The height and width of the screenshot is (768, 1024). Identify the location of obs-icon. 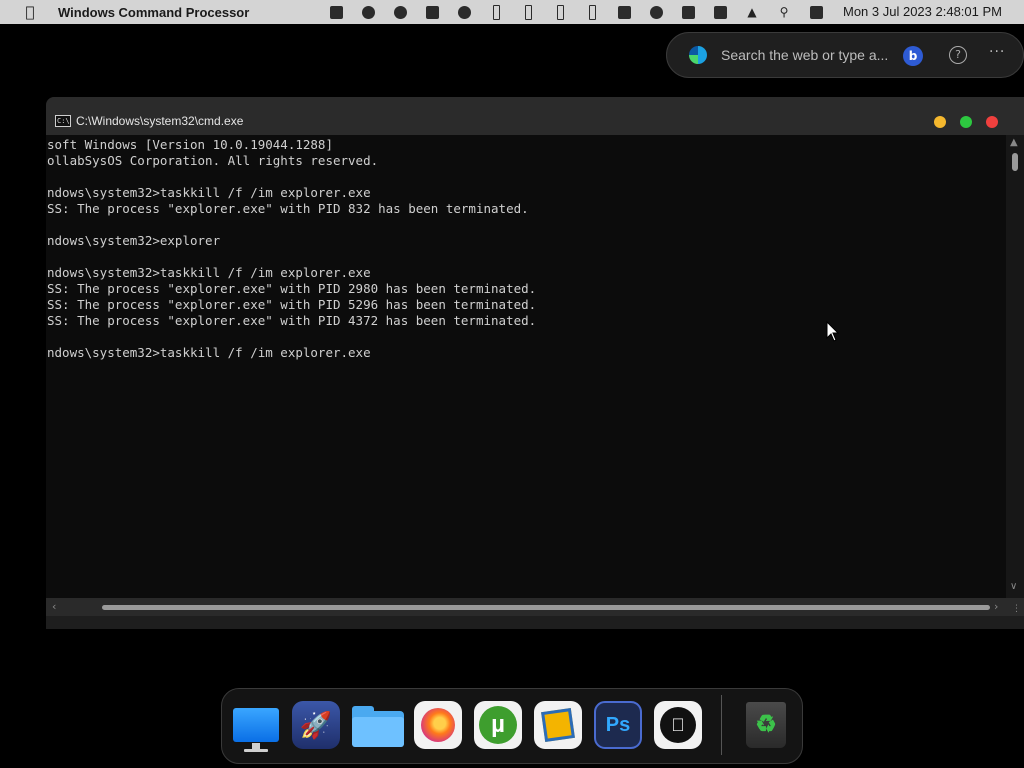
(400, 12).